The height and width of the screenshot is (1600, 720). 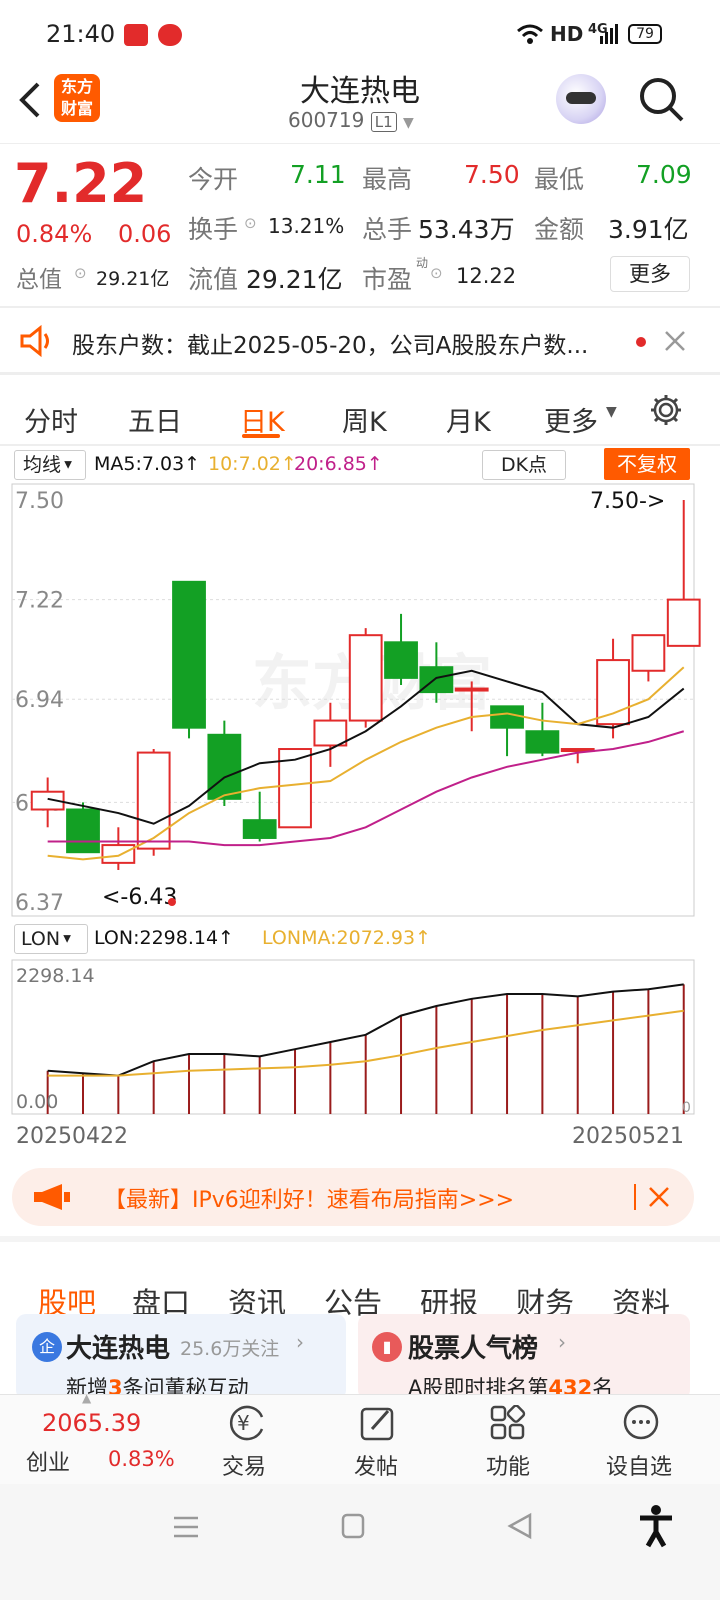 What do you see at coordinates (383, 122) in the screenshot?
I see `level-badge: L1` at bounding box center [383, 122].